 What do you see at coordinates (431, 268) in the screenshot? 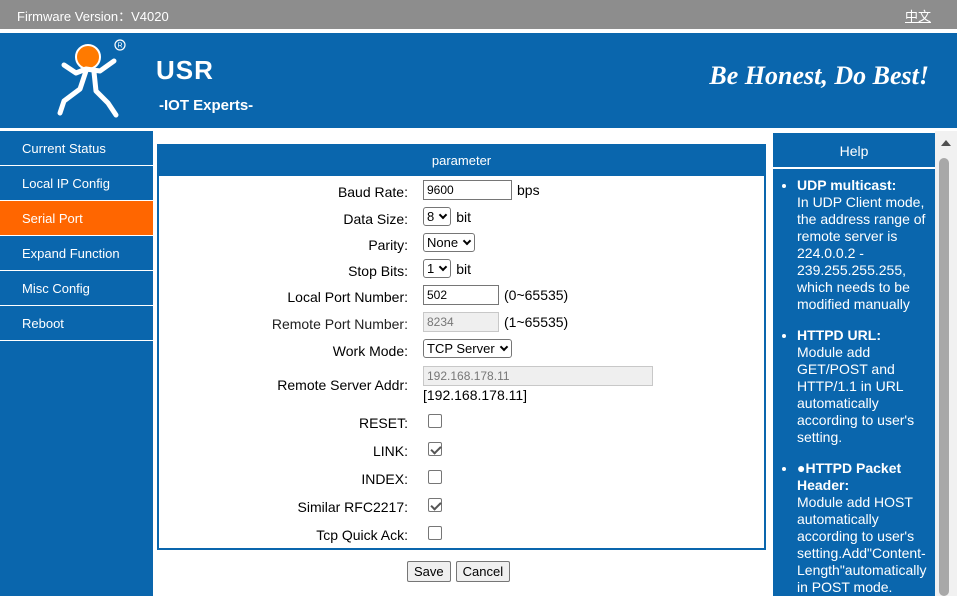
I see `stop-bits-value: 1` at bounding box center [431, 268].